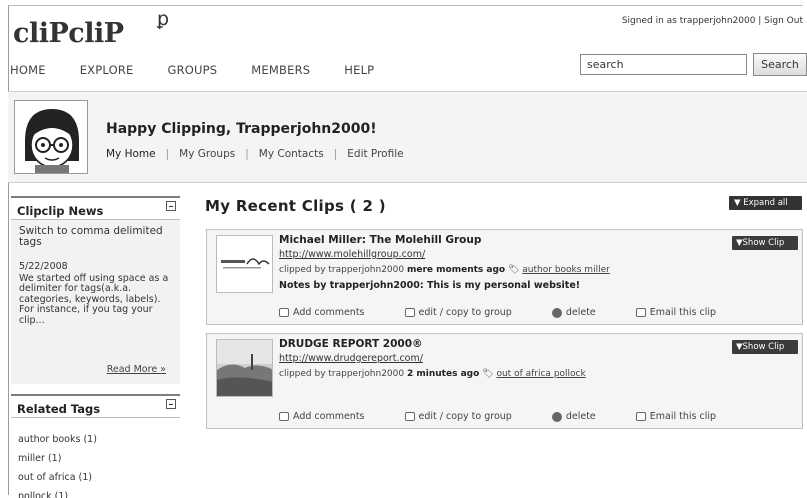  Describe the element at coordinates (60, 211) in the screenshot. I see `news-title: Clipclip News` at that location.